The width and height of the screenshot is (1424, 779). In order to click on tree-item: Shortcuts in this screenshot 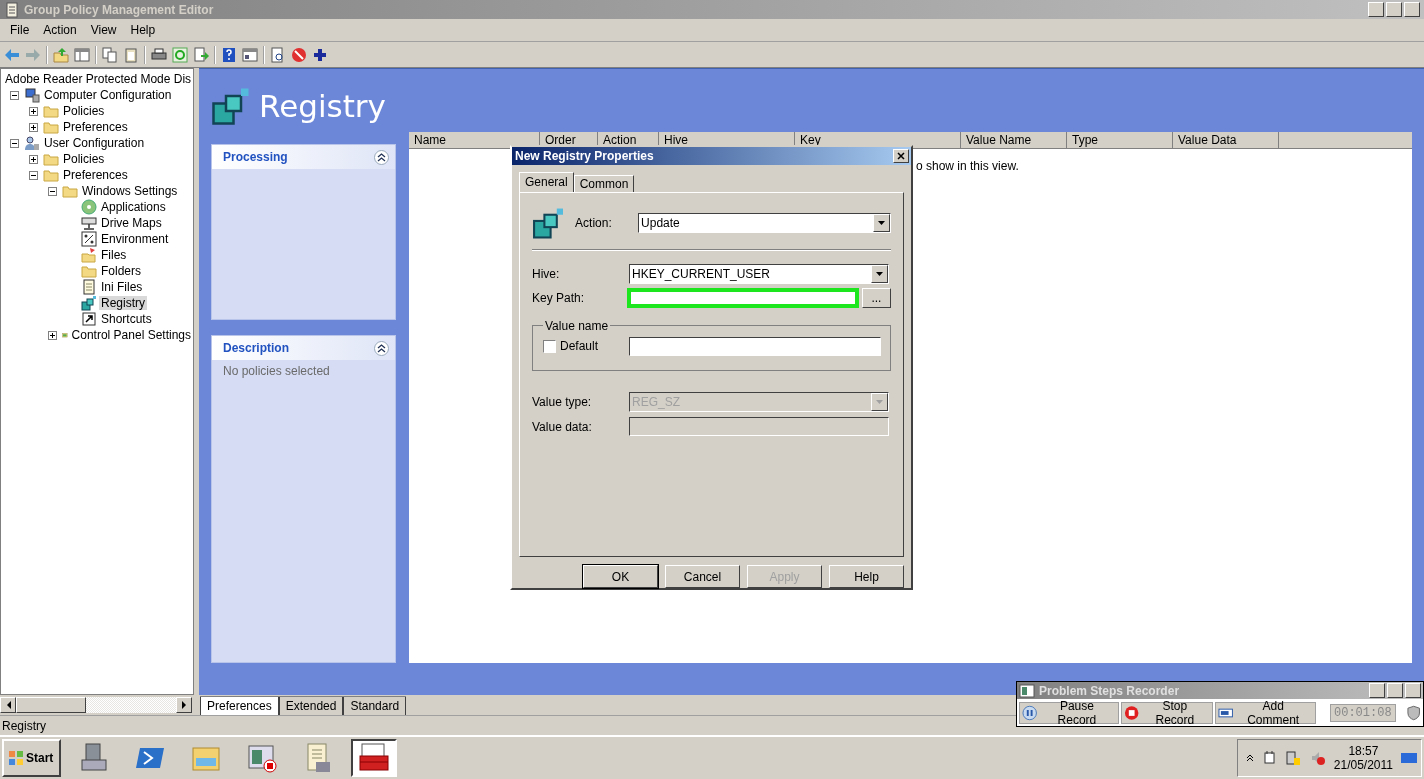, I will do `click(126, 319)`.